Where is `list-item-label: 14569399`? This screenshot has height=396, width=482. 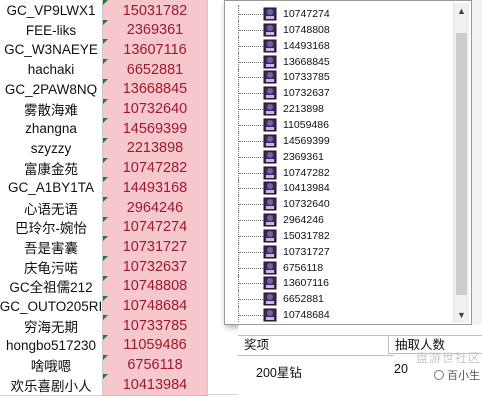 list-item-label: 14569399 is located at coordinates (306, 140).